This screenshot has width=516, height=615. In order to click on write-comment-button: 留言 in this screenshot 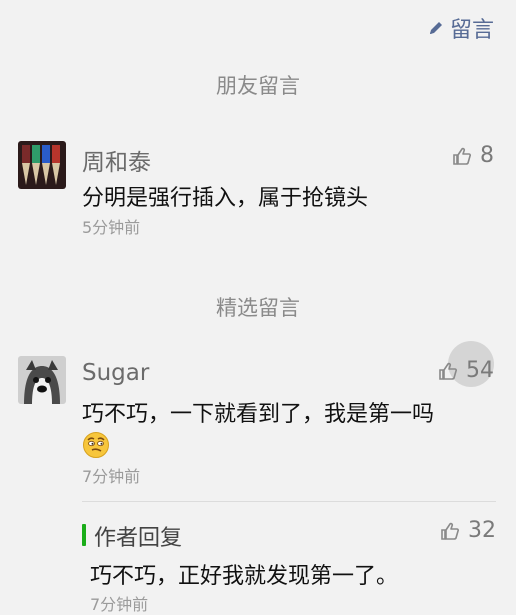, I will do `click(461, 28)`.